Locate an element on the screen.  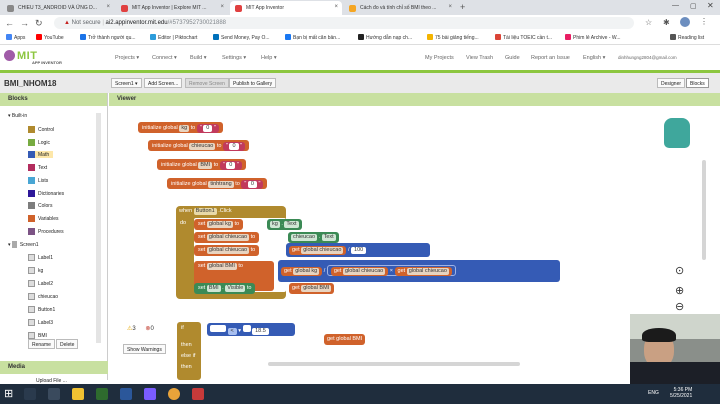
init-global-kg-block: initialize global kg to " 0 " is located at coordinates (180, 127).